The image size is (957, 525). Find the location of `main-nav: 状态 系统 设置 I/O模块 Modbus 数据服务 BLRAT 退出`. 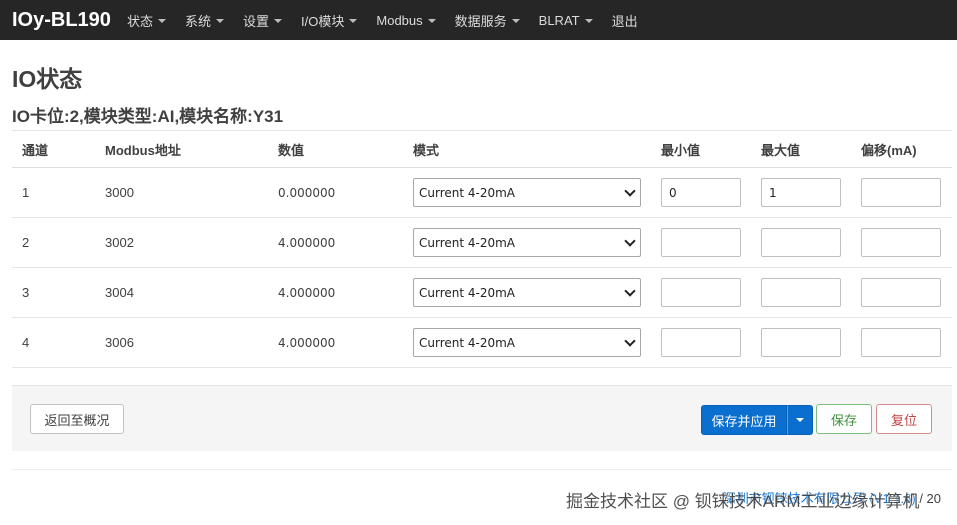

main-nav: 状态 系统 设置 I/O模块 Modbus 数据服务 BLRAT 退出 is located at coordinates (392, 20).